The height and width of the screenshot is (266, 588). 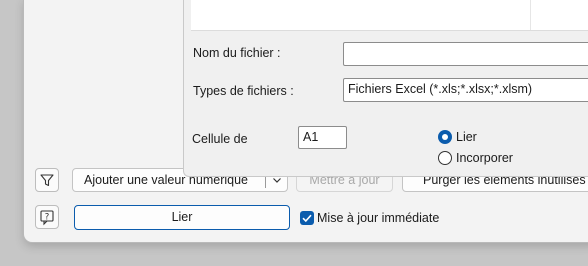 I want to click on file-types-select: Fichiers Excel (*.xls;*.xlsx;*.xlsm), so click(x=465, y=90).